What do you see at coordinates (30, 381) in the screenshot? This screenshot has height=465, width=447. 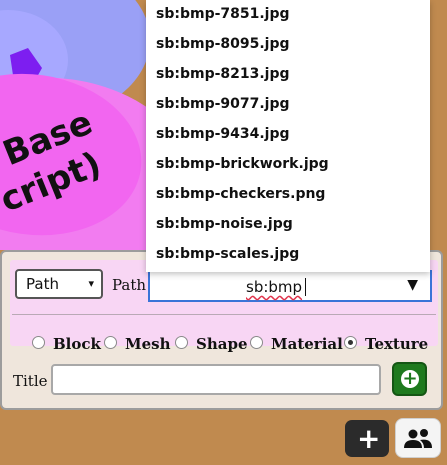 I see `title-label: Title` at bounding box center [30, 381].